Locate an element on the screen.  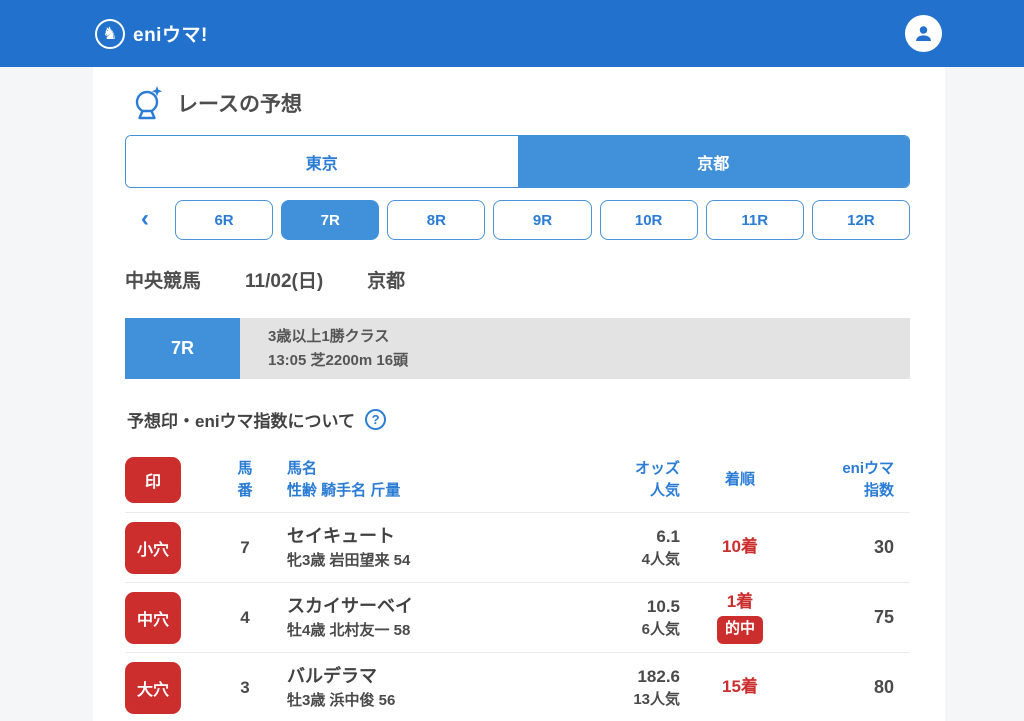
race-button-12r: 12R is located at coordinates (860, 220).